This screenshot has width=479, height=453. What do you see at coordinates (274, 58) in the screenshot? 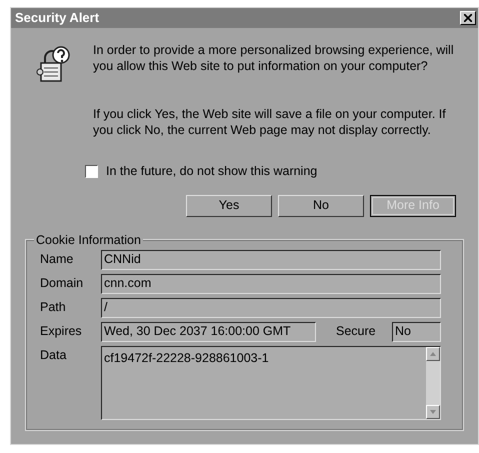
I see `message-text: In order to provide a more personalized browsing experience, will you allow this Web site to put information on your computer?` at bounding box center [274, 58].